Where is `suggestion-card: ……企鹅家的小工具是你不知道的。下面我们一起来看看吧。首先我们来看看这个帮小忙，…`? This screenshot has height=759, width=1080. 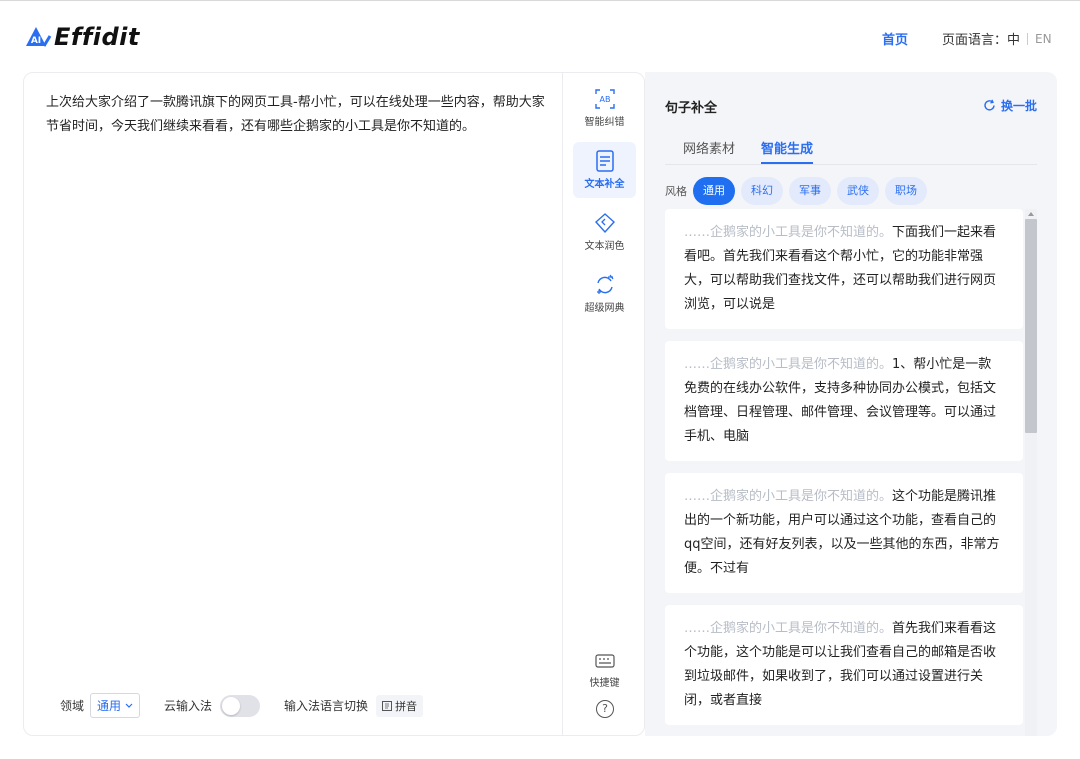
suggestion-card: ……企鹅家的小工具是你不知道的。下面我们一起来看看吧。首先我们来看看这个帮小忙，… is located at coordinates (844, 269).